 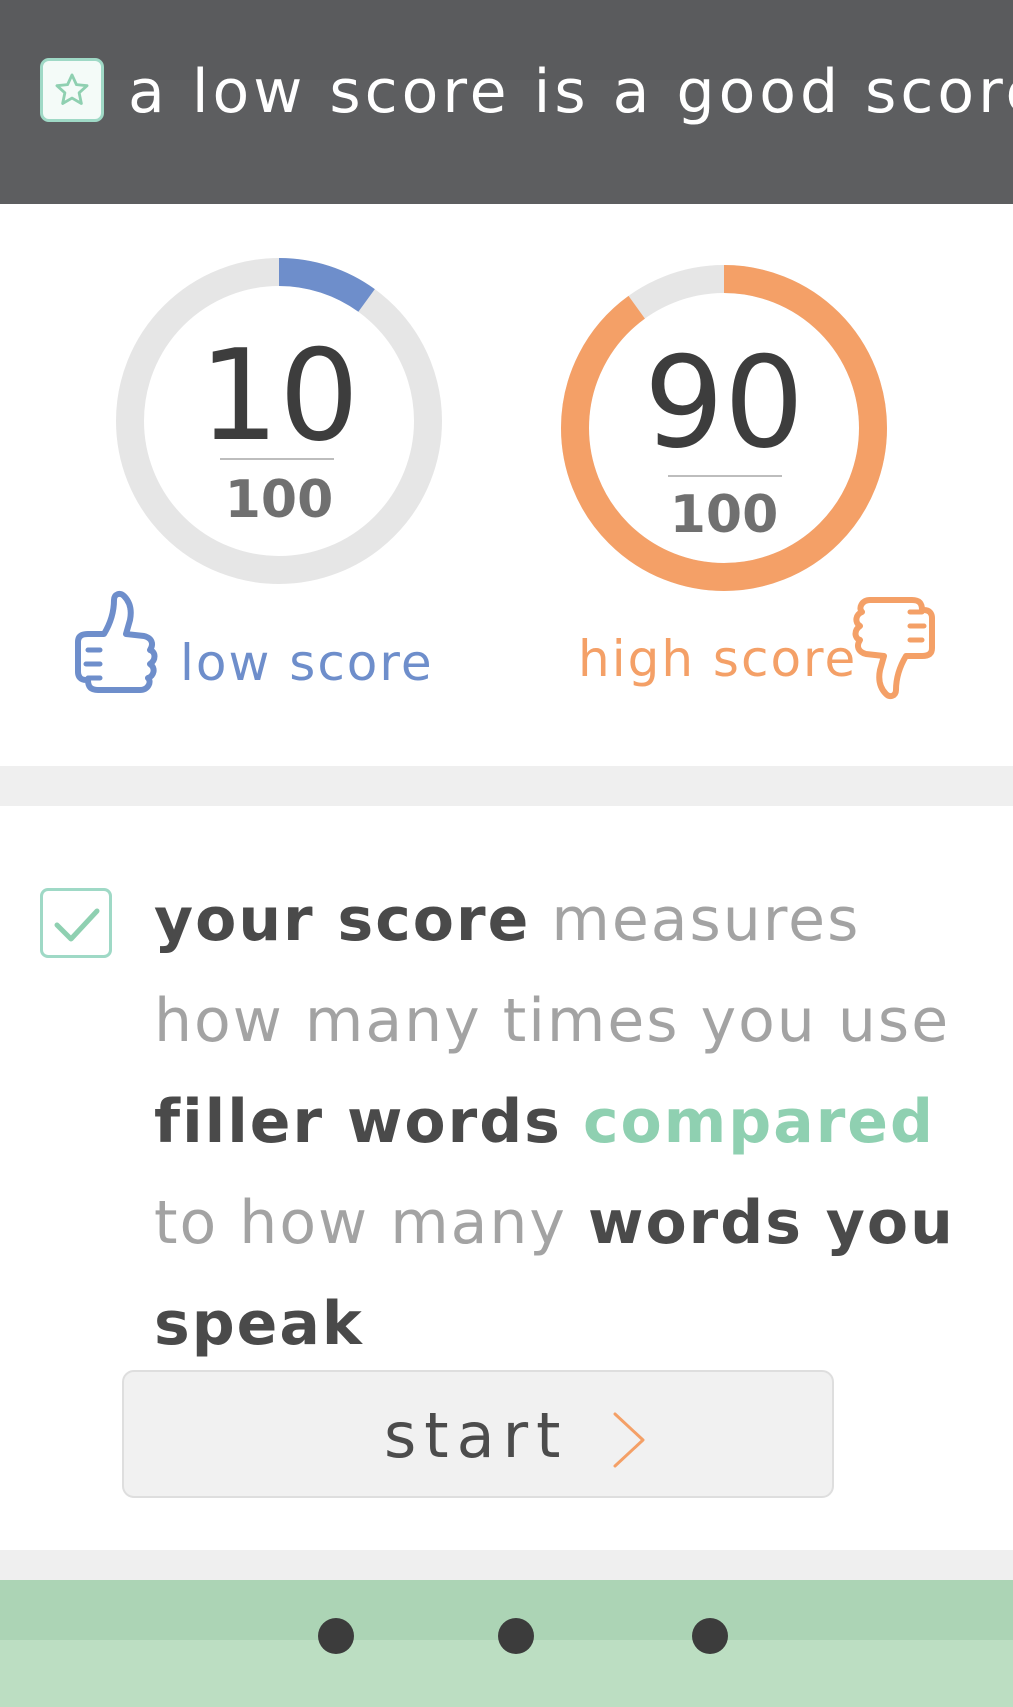 I want to click on header-bar: a low score is a good score, so click(x=506, y=102).